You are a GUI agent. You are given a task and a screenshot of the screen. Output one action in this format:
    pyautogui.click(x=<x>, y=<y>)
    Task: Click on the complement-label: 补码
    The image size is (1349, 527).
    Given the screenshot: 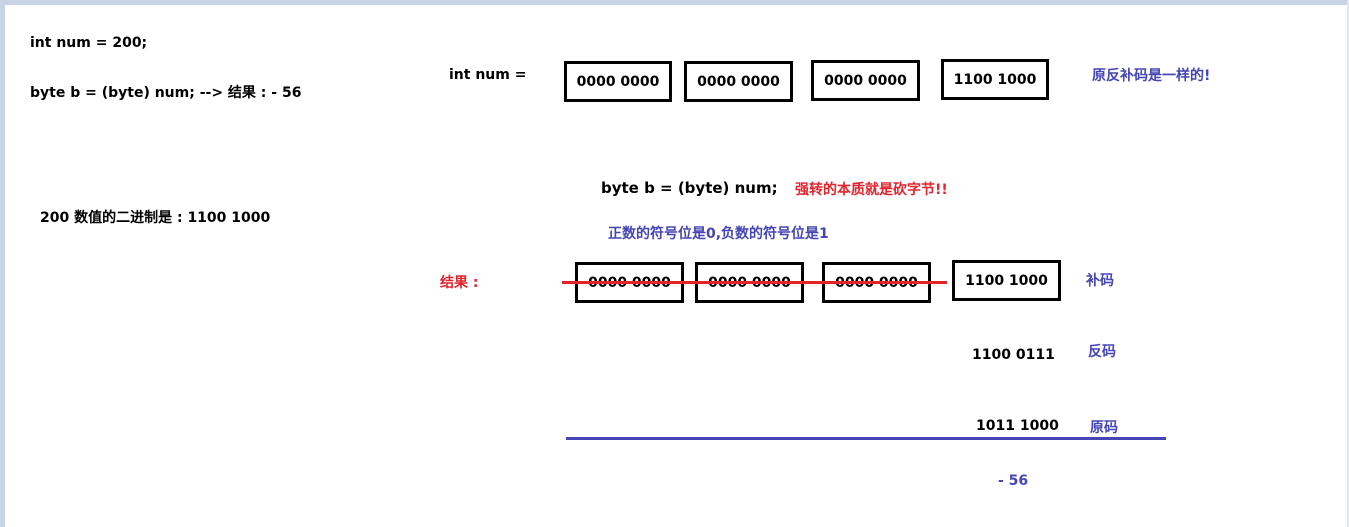 What is the action you would take?
    pyautogui.click(x=1100, y=281)
    